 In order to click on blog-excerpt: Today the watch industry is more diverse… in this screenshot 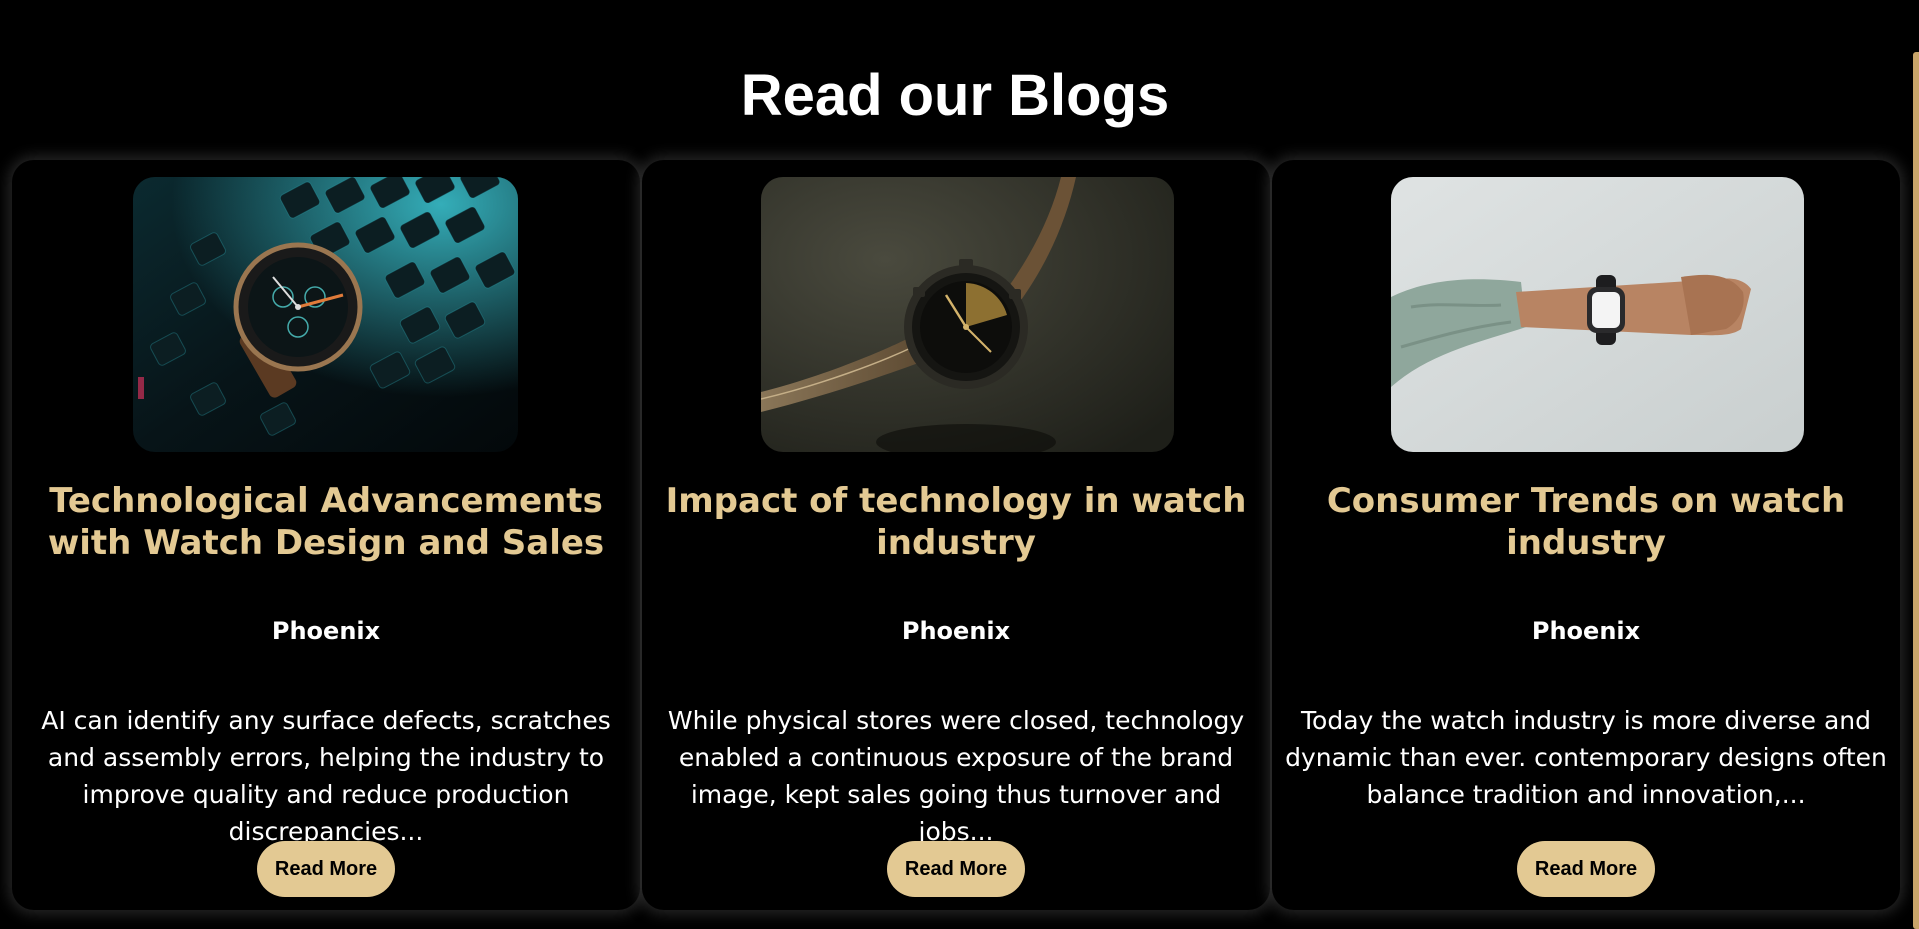, I will do `click(1586, 757)`.